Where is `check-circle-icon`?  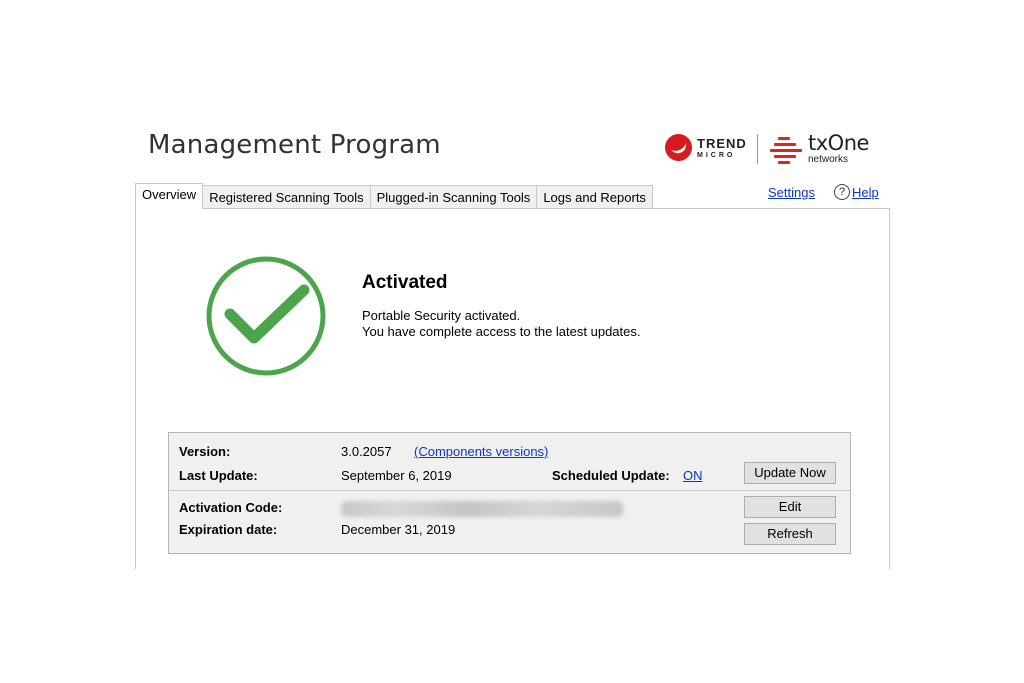
check-circle-icon is located at coordinates (266, 316).